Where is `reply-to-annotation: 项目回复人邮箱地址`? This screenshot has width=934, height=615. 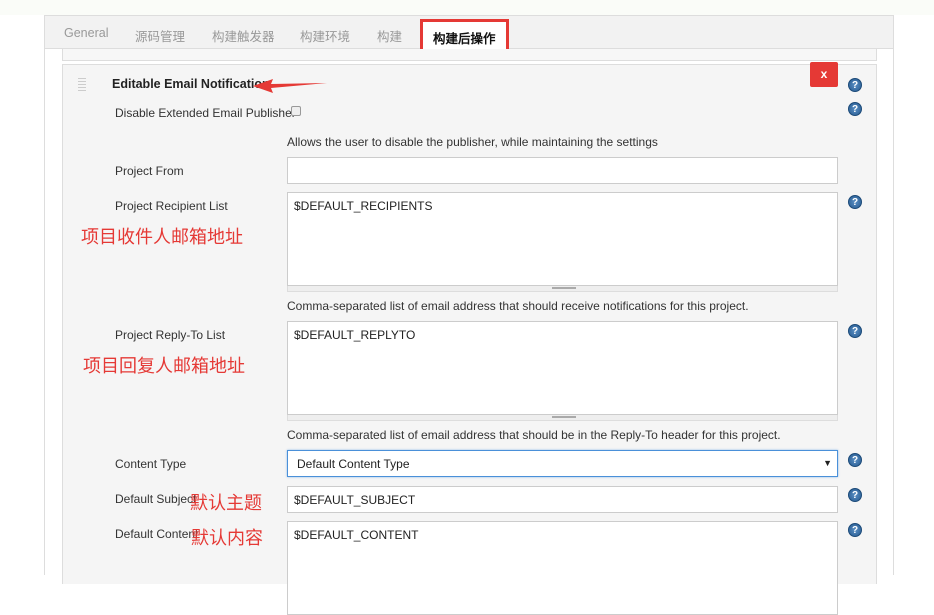 reply-to-annotation: 项目回复人邮箱地址 is located at coordinates (164, 366).